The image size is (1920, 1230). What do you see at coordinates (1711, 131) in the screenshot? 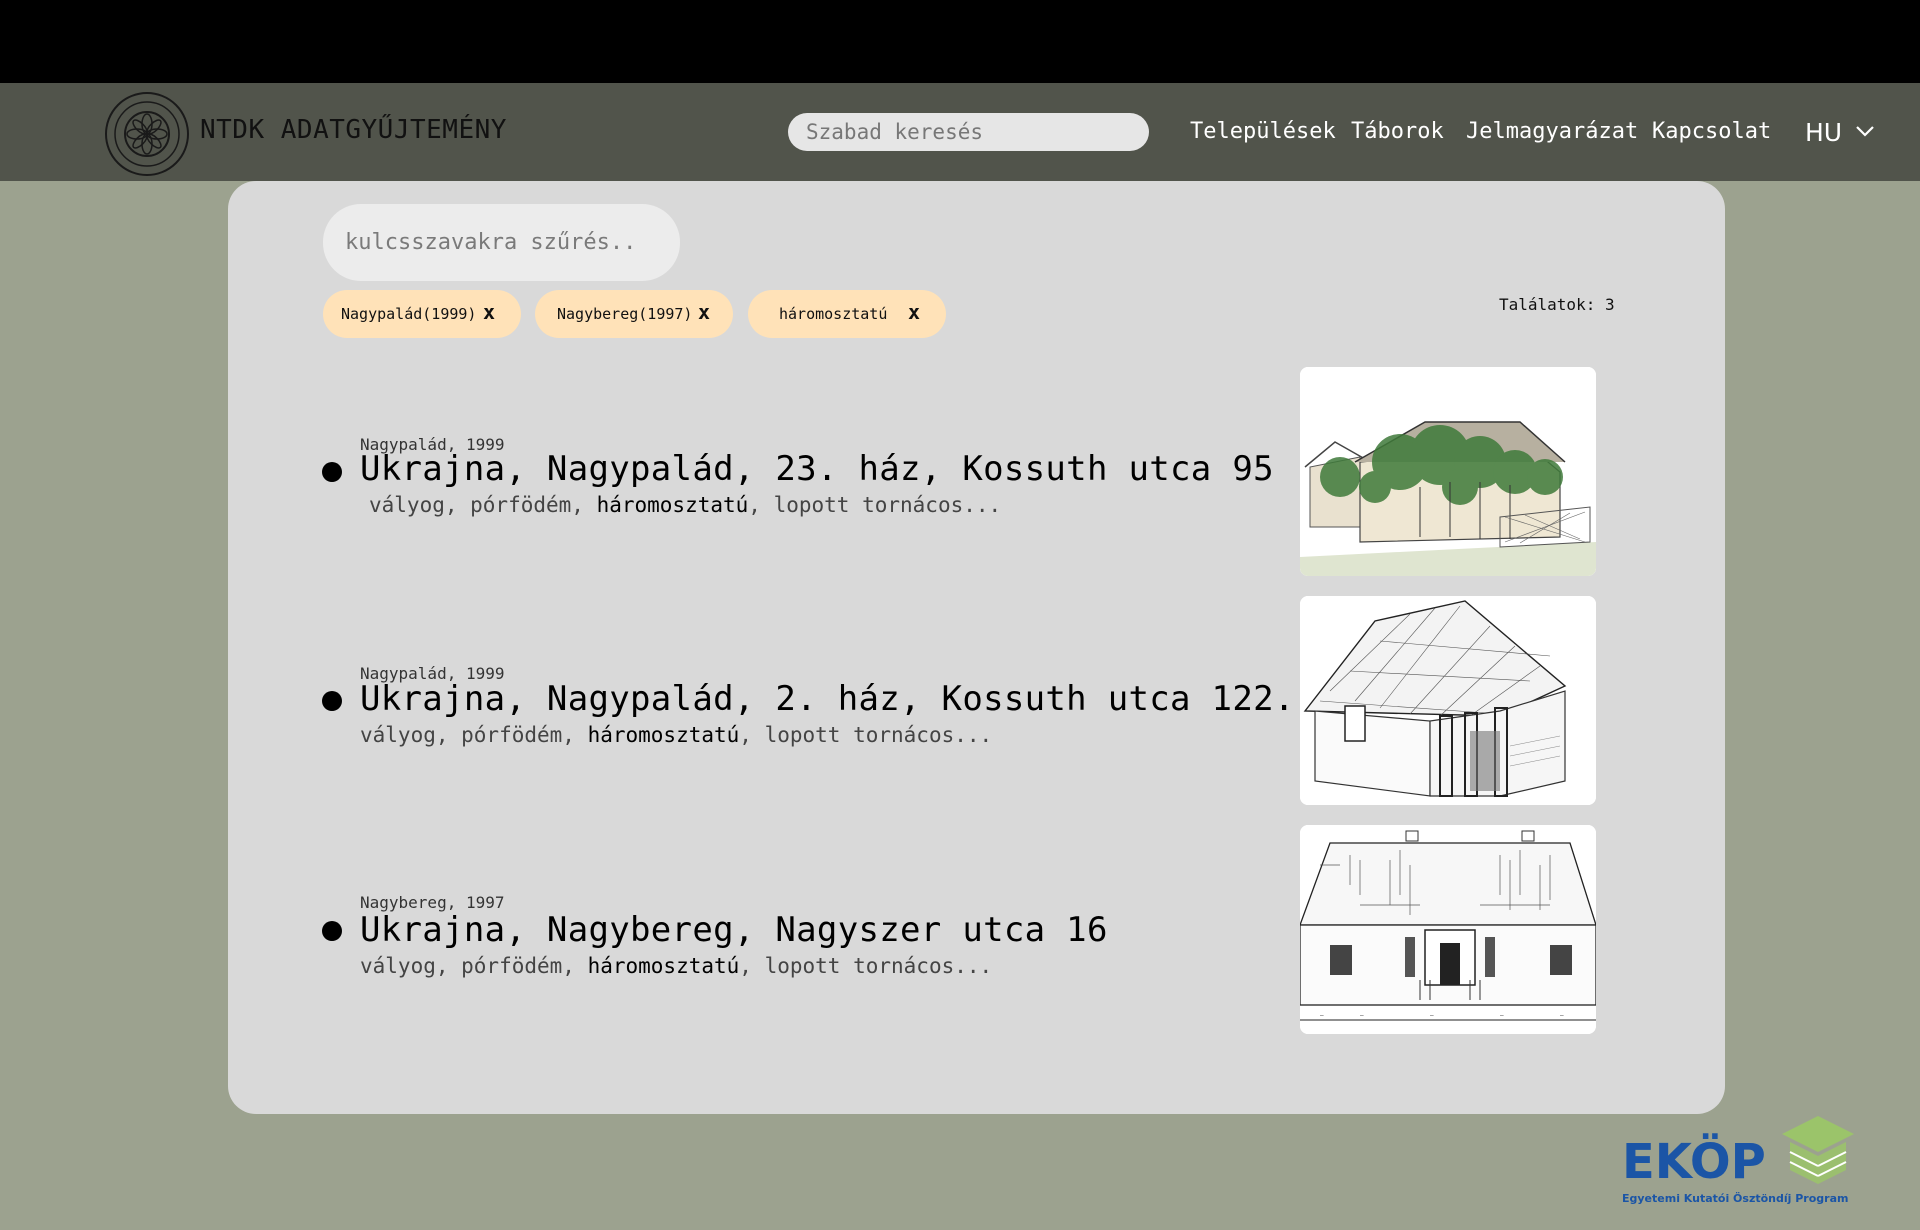
I see `nav-link-contact: Kapcsolat` at bounding box center [1711, 131].